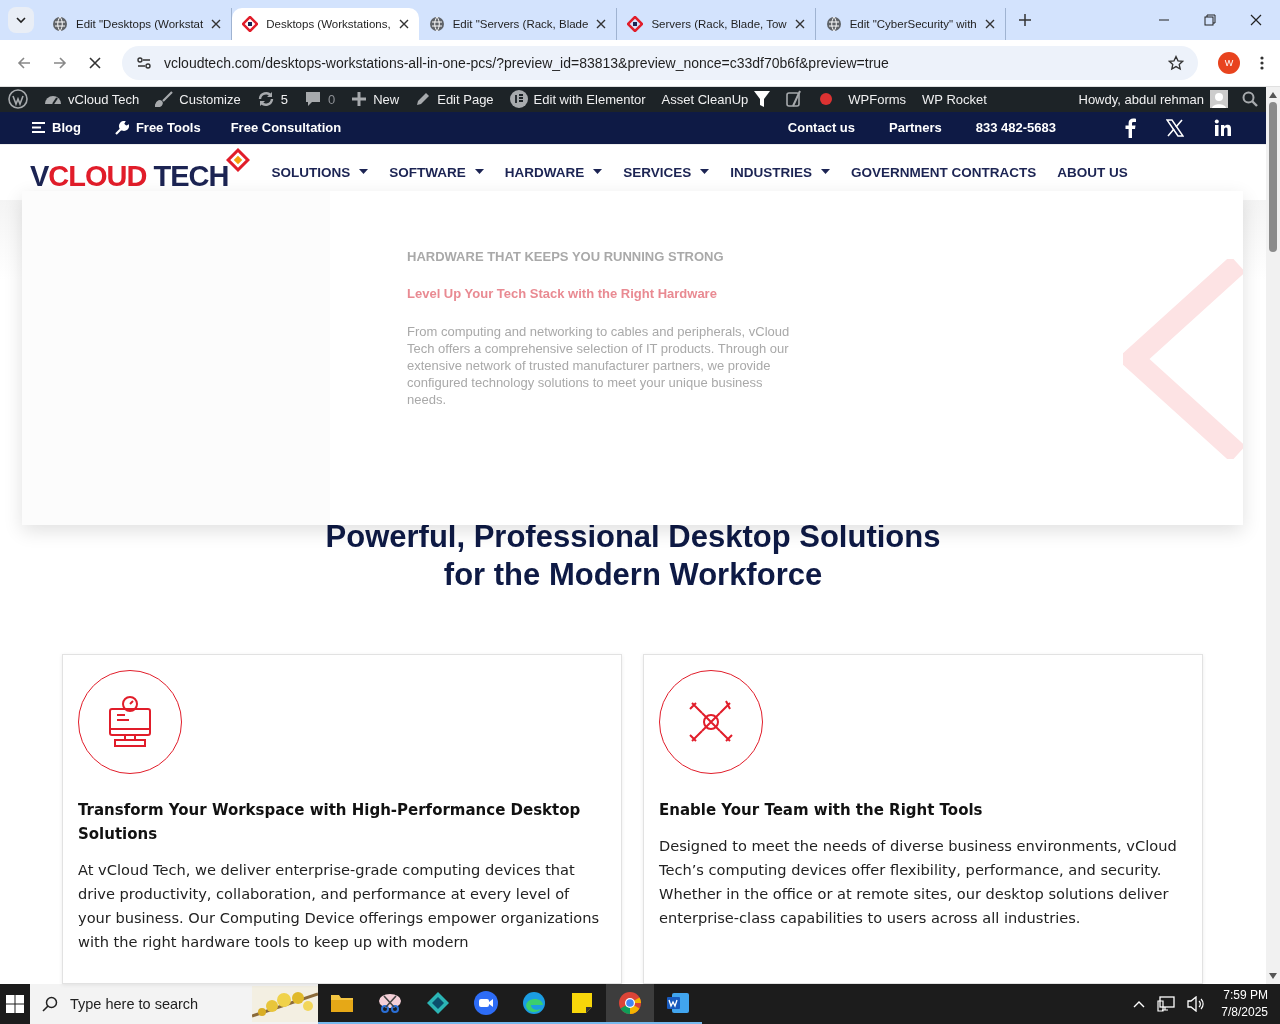 The width and height of the screenshot is (1280, 1024). I want to click on account-menu: Howdy, abdul rehman, so click(1153, 99).